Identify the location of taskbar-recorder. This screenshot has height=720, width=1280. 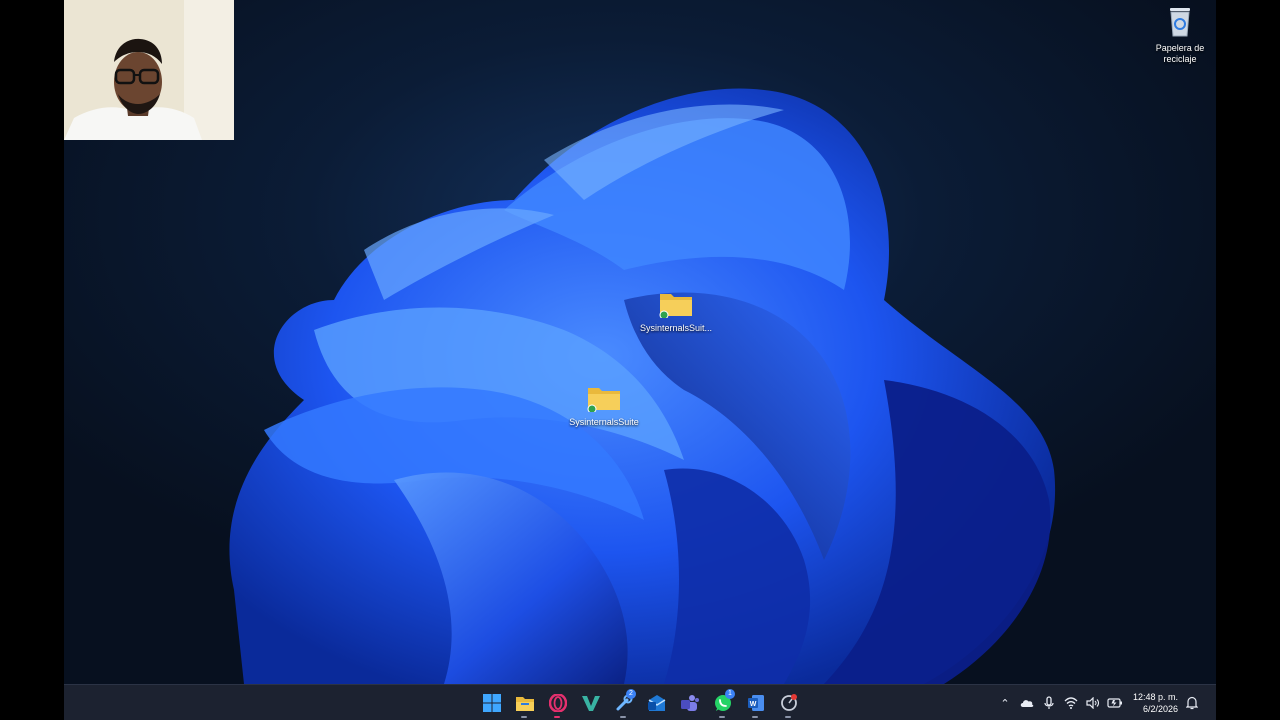
(788, 703).